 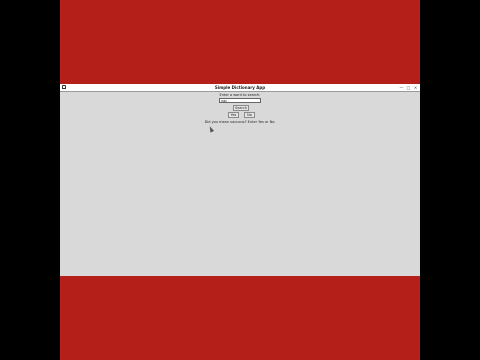 I want to click on yes-button: Yes, so click(x=233, y=115).